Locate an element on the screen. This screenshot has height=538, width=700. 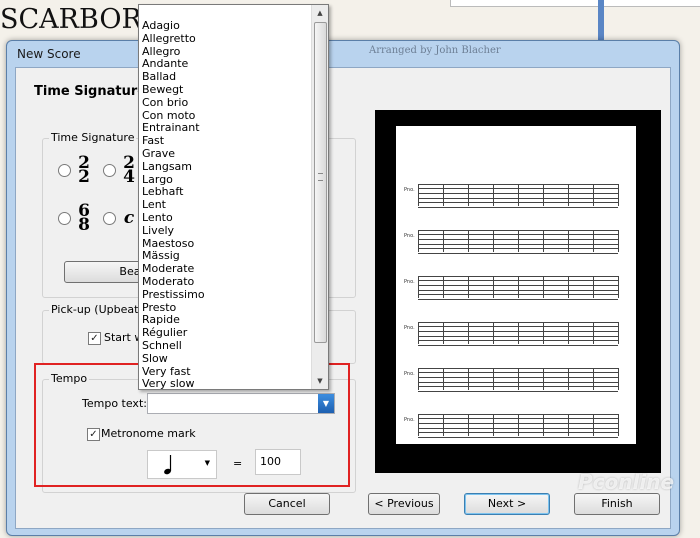
tempo-option: Moderato is located at coordinates (226, 282).